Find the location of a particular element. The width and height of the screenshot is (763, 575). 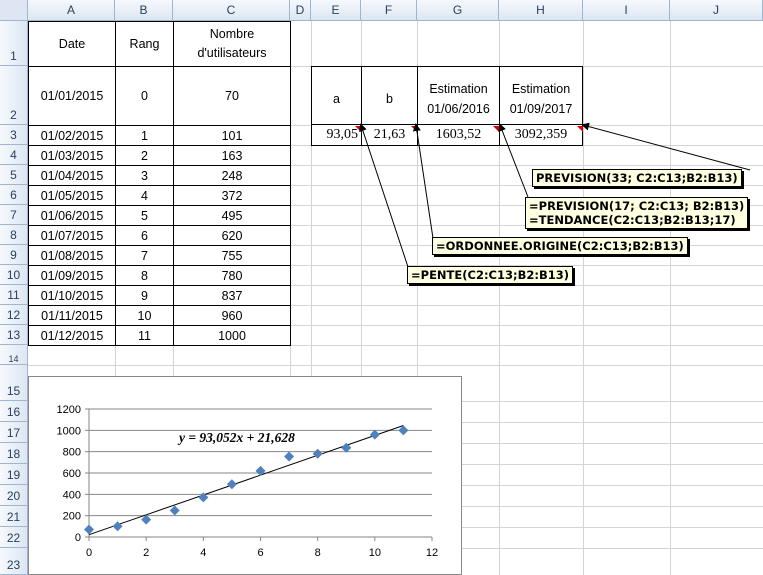

header-nombre-utilisateurs: Nombre d'utilisateurs is located at coordinates (232, 44).